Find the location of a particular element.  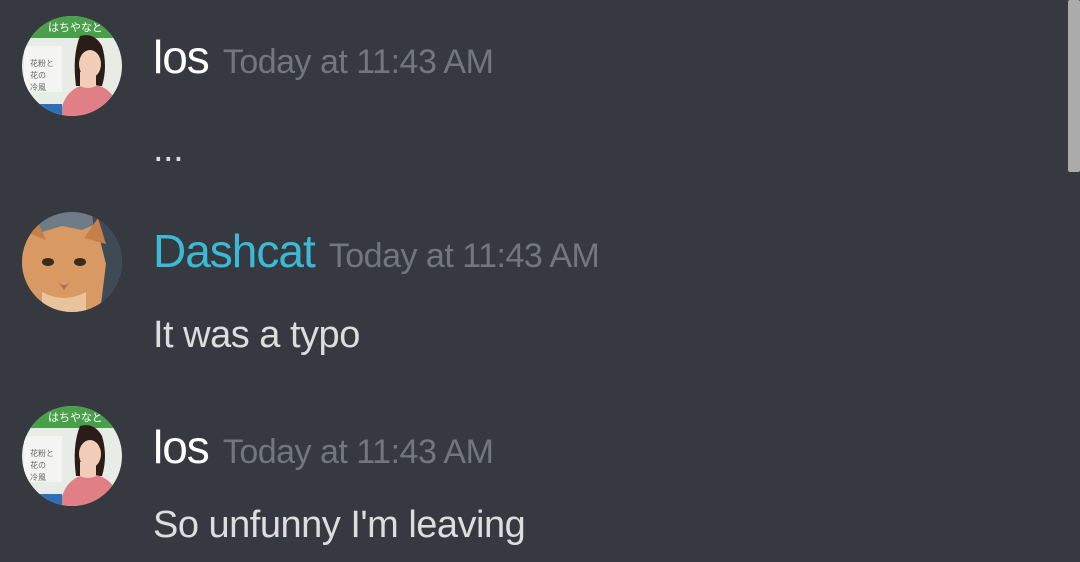

orange-cat-avatar-icon is located at coordinates (72, 262).